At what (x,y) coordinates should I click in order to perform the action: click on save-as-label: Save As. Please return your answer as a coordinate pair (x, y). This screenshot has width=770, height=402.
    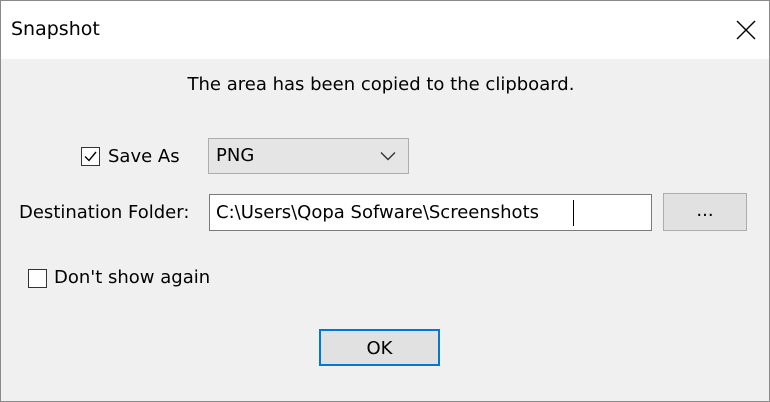
    Looking at the image, I should click on (144, 157).